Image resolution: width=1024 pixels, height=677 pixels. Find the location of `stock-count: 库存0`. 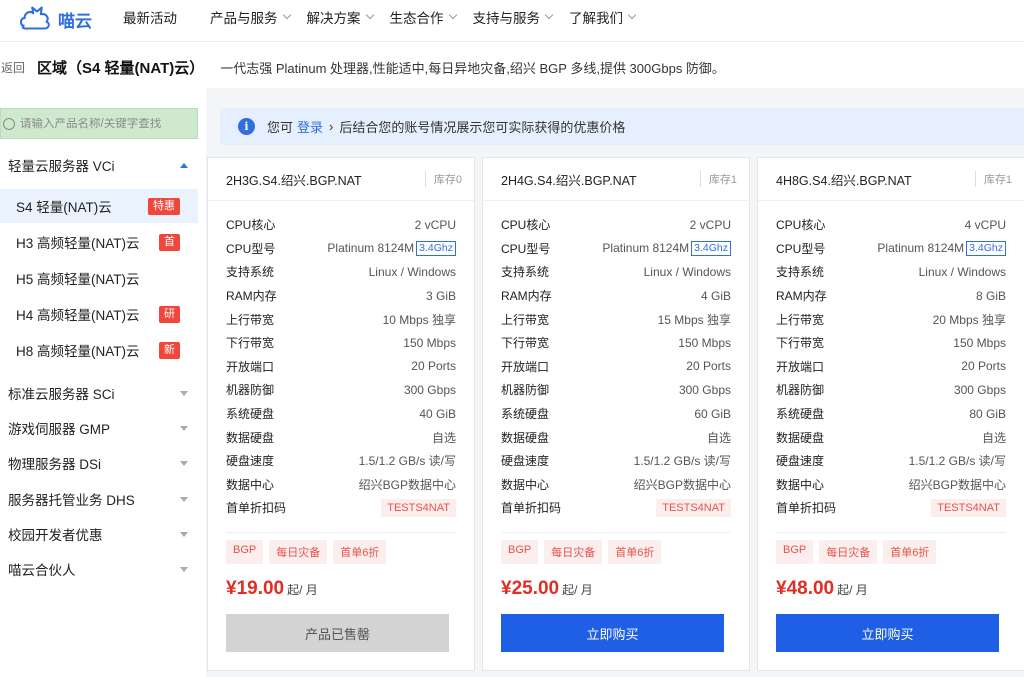

stock-count: 库存0 is located at coordinates (443, 179).